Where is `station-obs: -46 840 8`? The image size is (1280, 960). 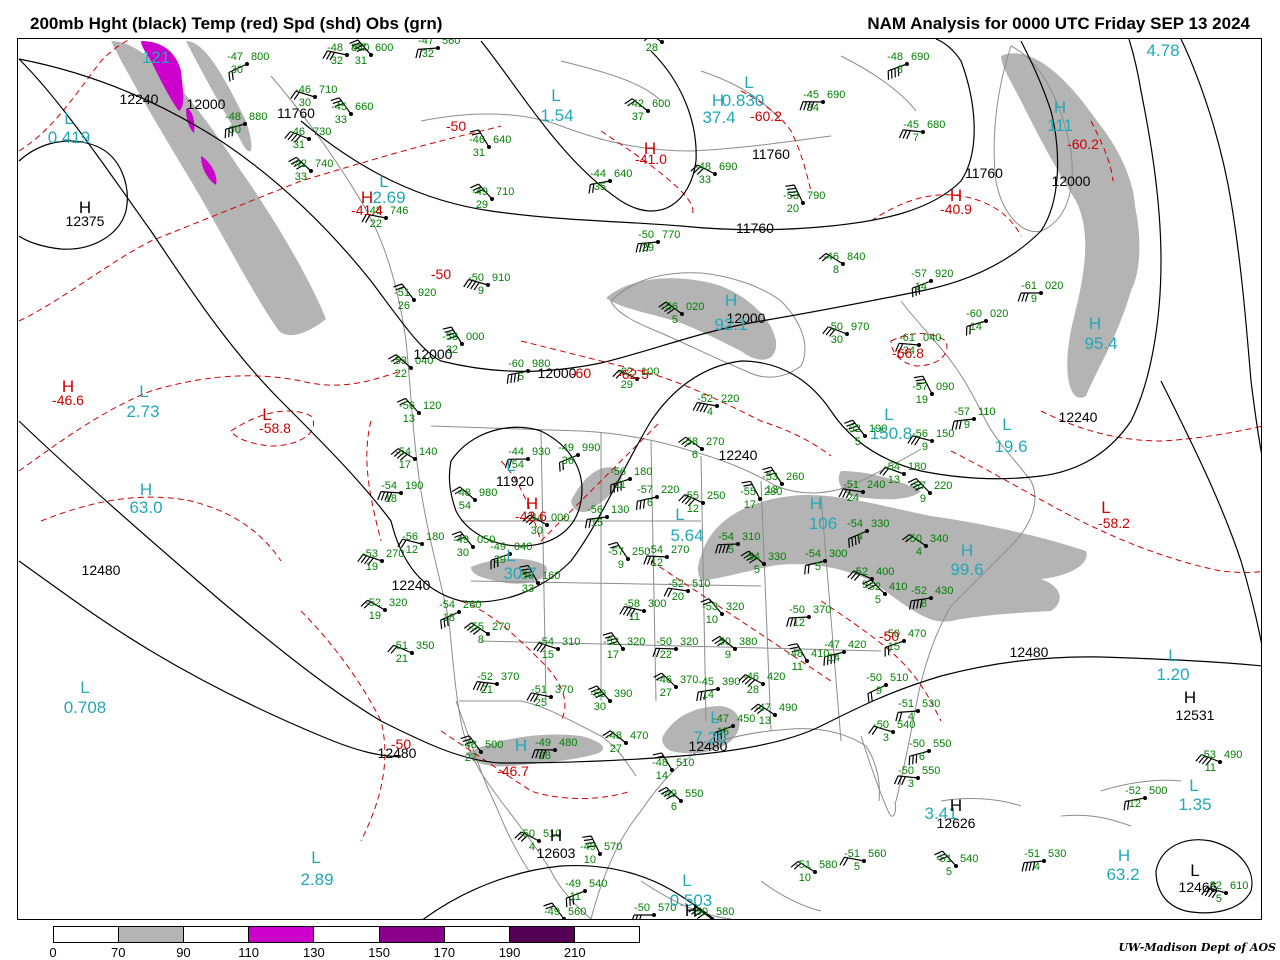 station-obs: -46 840 8 is located at coordinates (841, 263).